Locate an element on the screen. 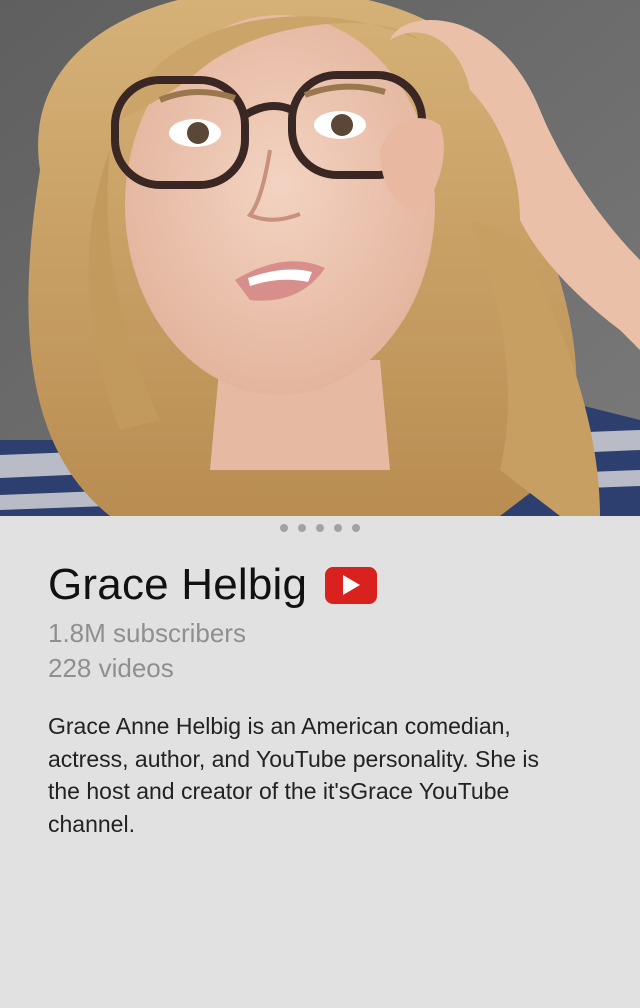 The image size is (640, 1008). subscriber-count: 1.8M subscribers is located at coordinates (147, 633).